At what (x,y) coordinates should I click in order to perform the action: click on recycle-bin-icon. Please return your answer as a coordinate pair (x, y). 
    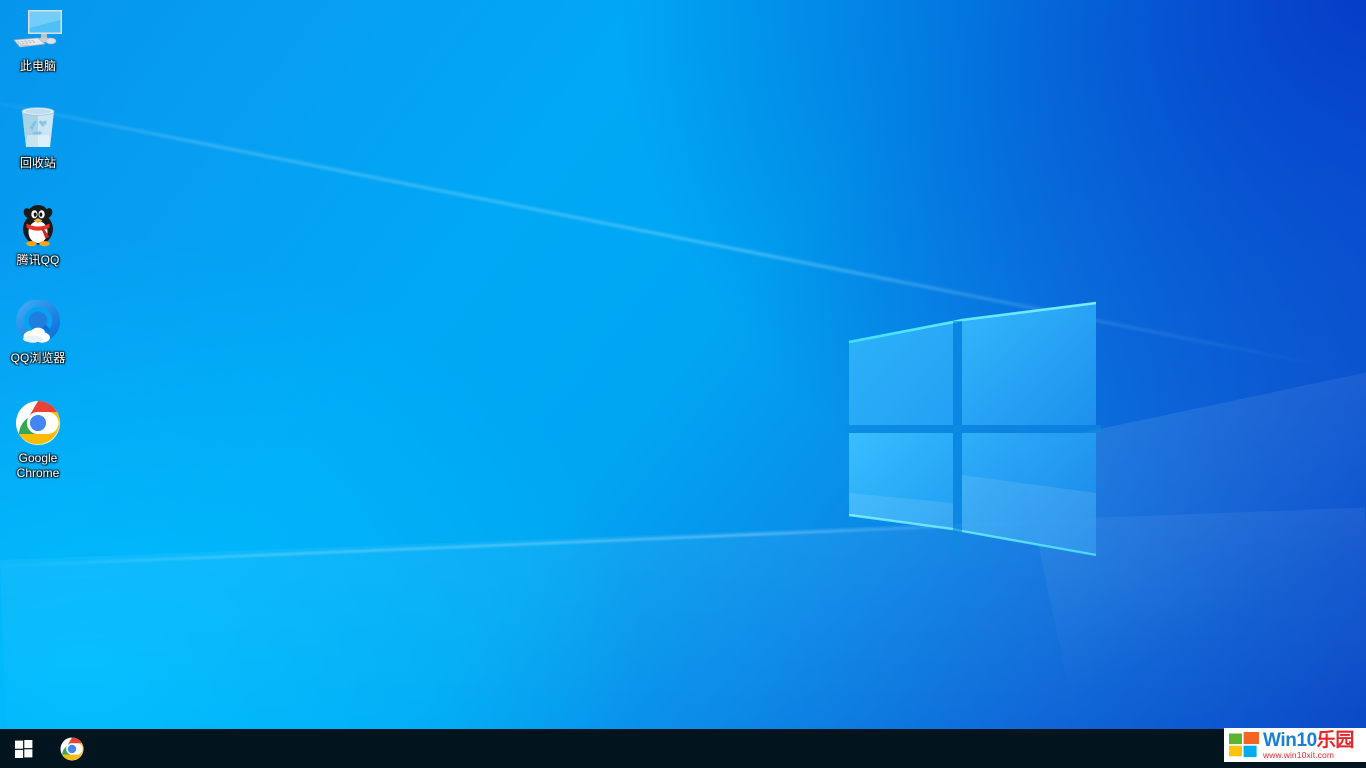
    Looking at the image, I should click on (38, 129).